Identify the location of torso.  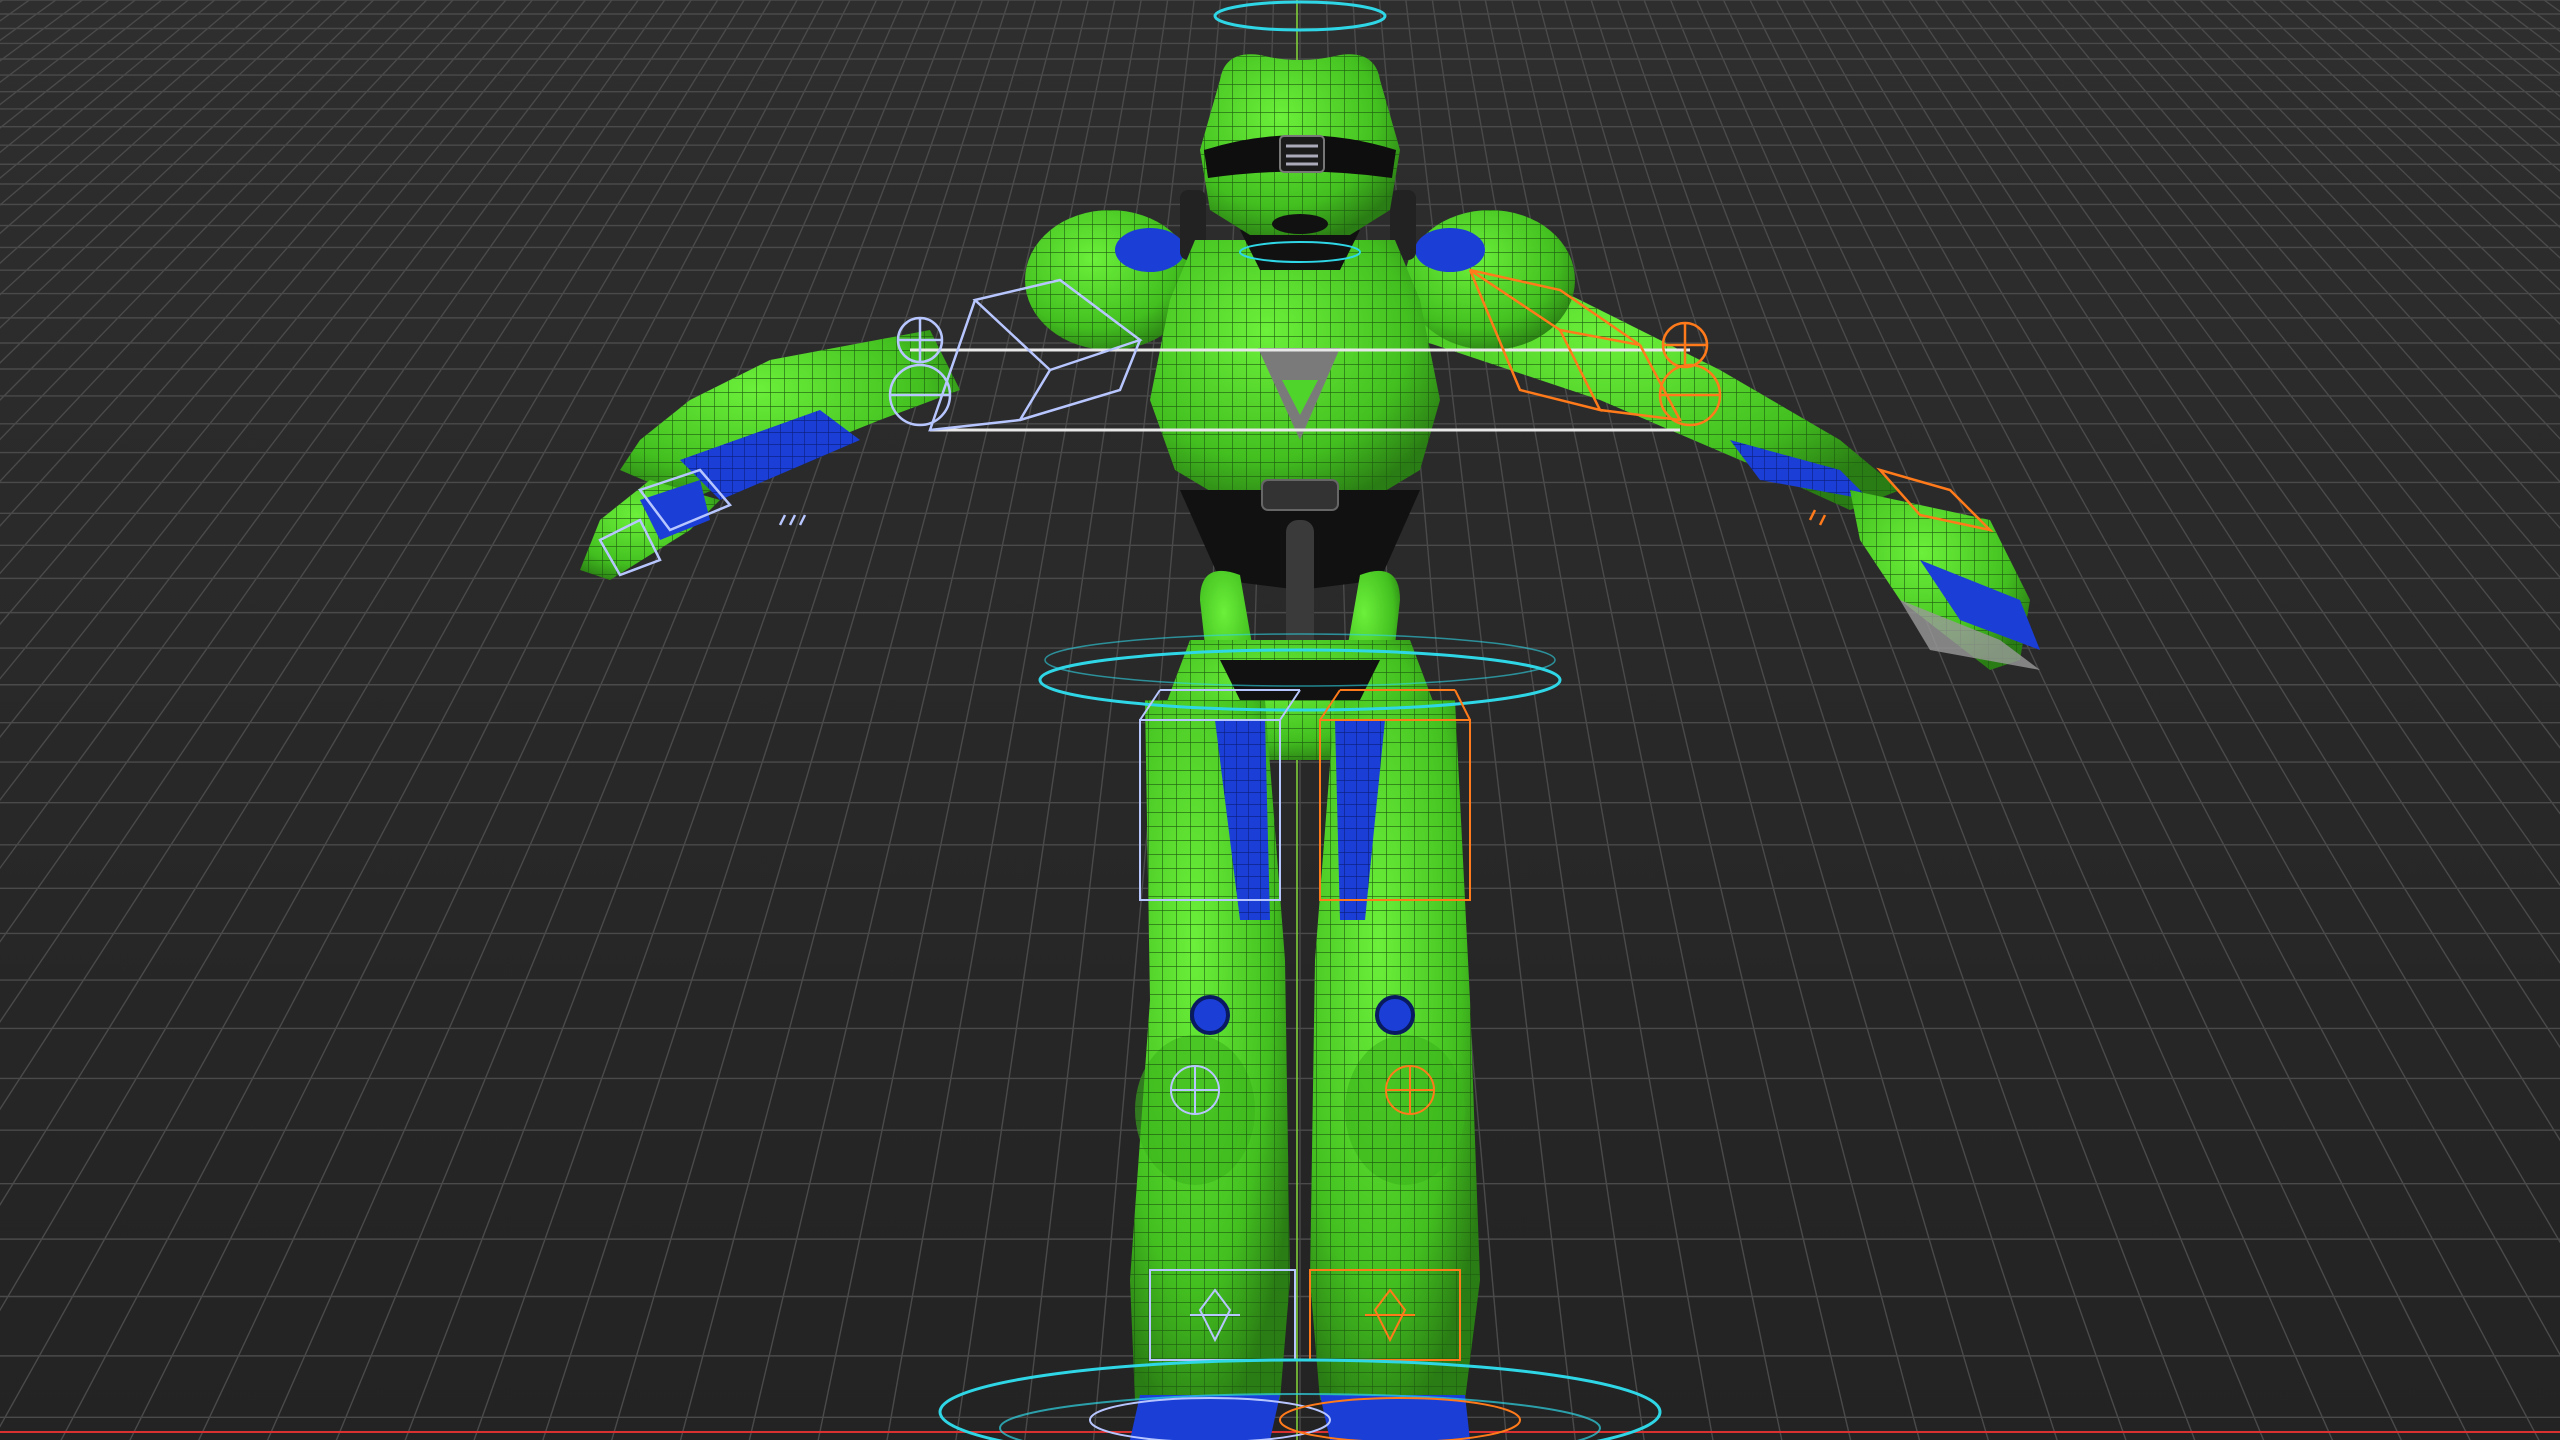
(1295, 365).